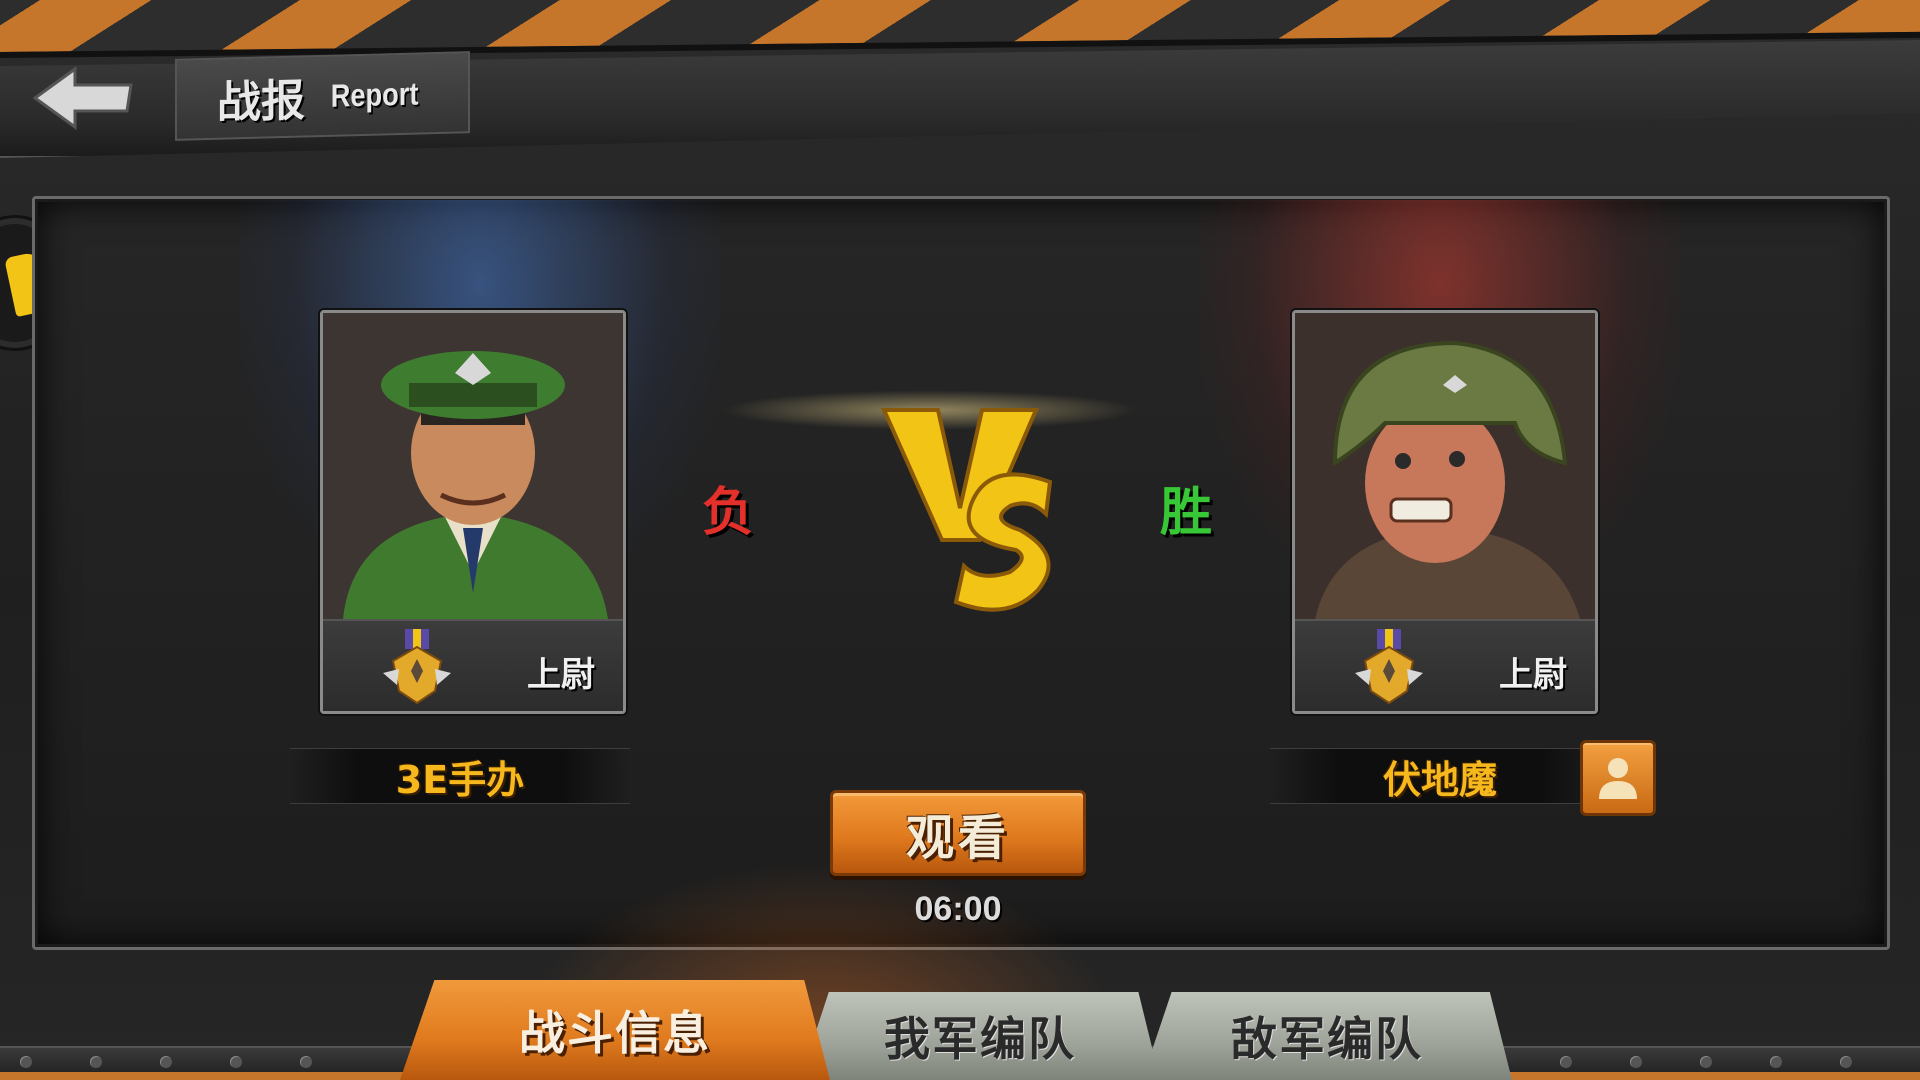  What do you see at coordinates (473, 466) in the screenshot?
I see `commander-portrait-left` at bounding box center [473, 466].